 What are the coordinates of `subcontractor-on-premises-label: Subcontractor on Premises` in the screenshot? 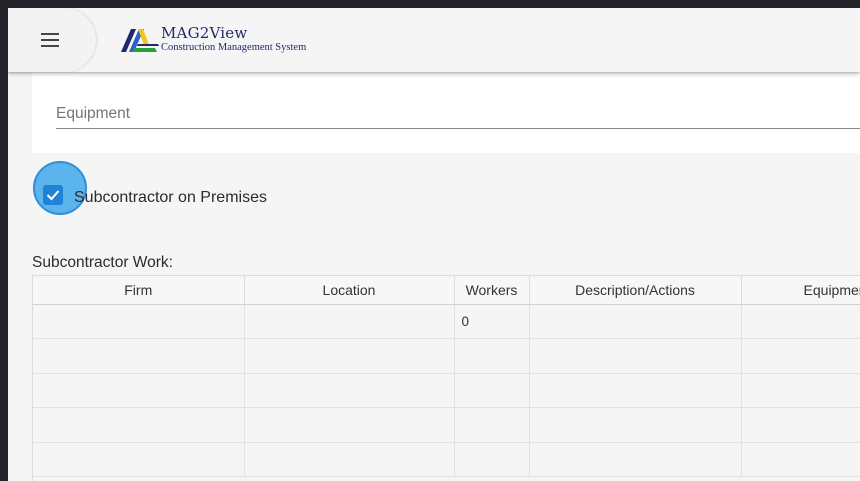 It's located at (170, 198).